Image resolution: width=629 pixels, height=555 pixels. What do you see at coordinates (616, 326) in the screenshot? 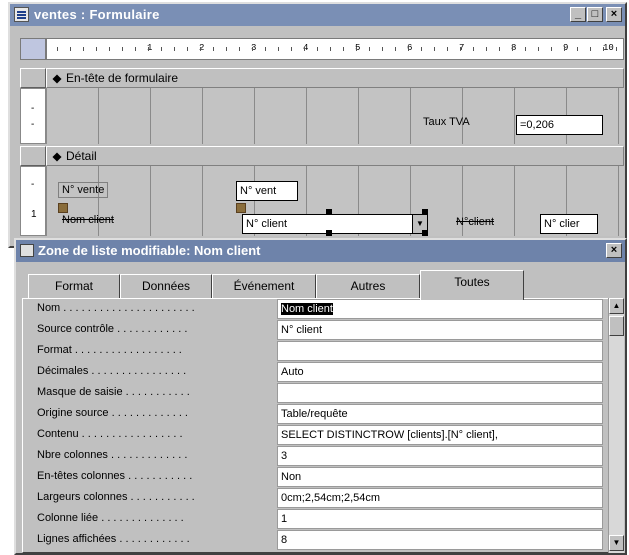
I see `scroll-thumb` at bounding box center [616, 326].